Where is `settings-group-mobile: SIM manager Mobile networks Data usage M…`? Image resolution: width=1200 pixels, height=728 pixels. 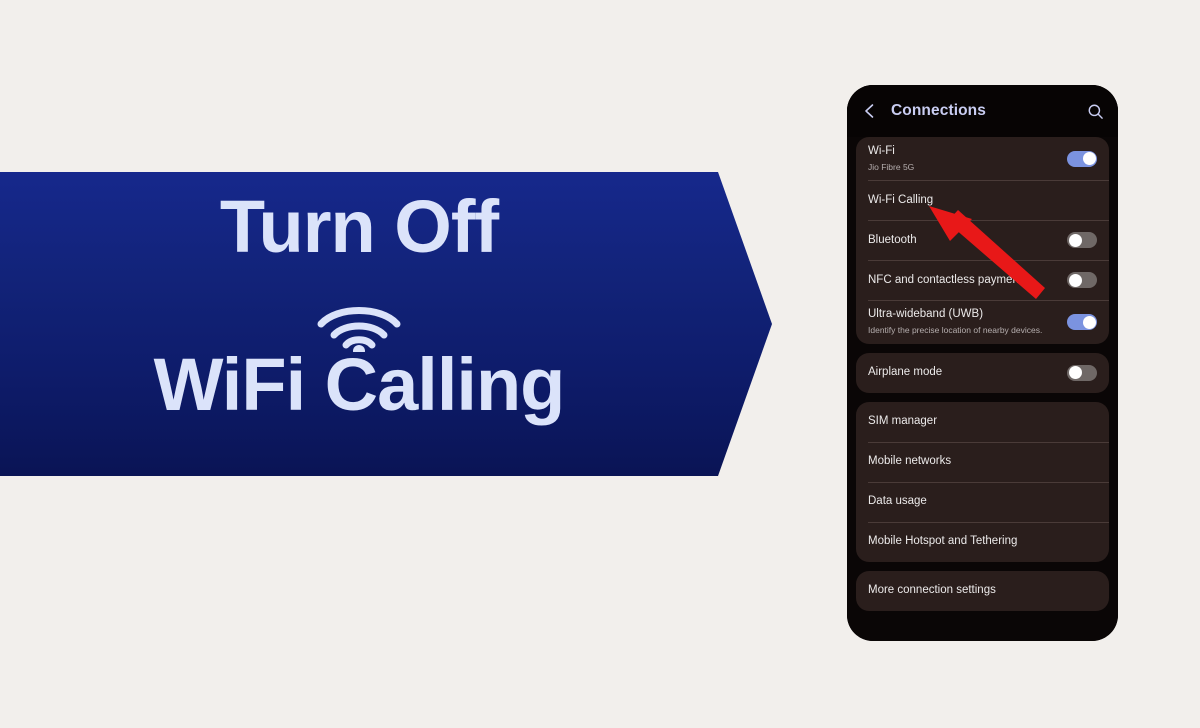 settings-group-mobile: SIM manager Mobile networks Data usage M… is located at coordinates (982, 481).